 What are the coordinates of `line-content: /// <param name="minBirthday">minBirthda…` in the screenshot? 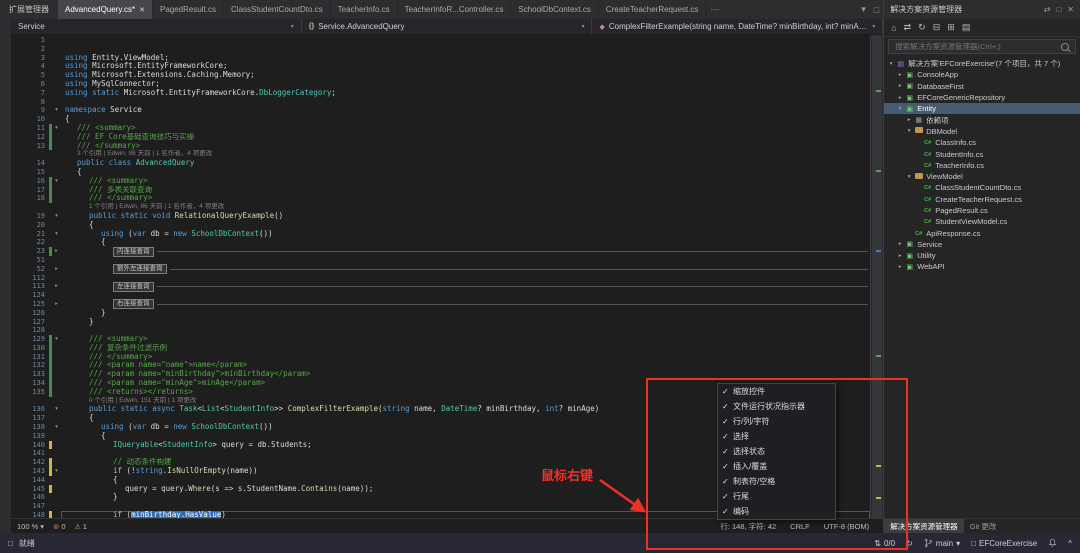 It's located at (465, 374).